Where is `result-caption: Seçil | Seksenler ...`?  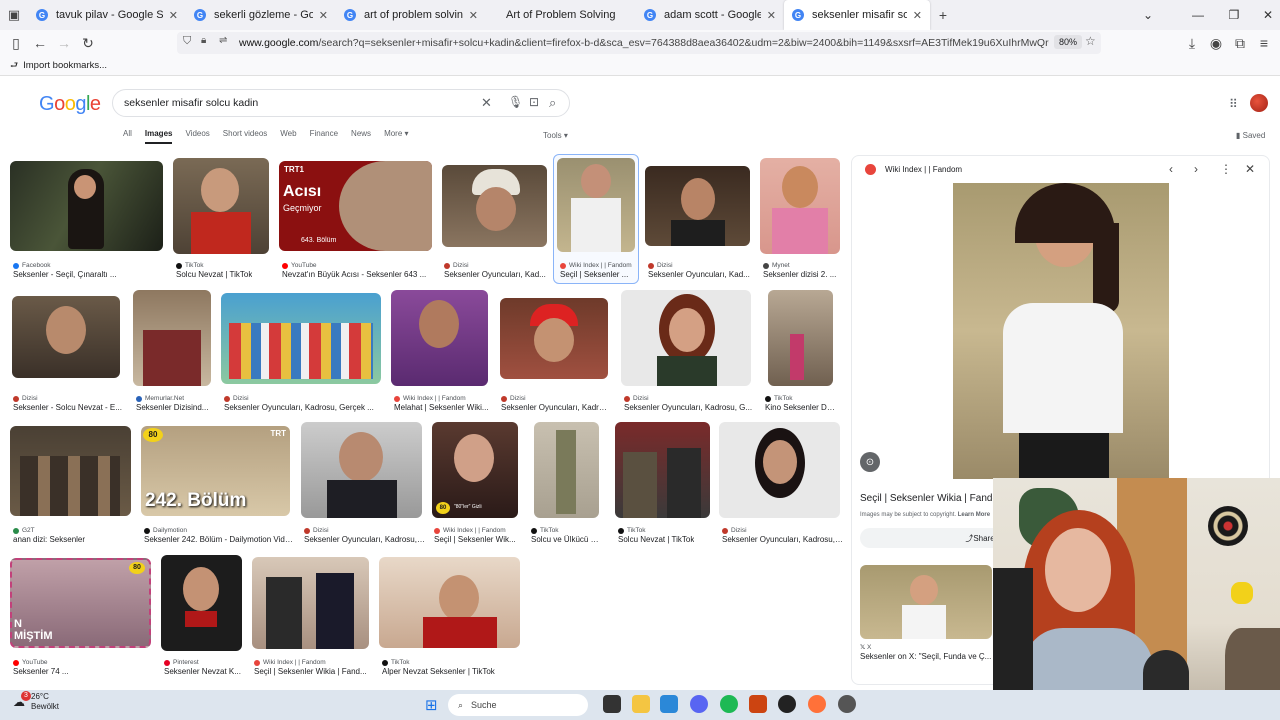 result-caption: Seçil | Seksenler ... is located at coordinates (594, 274).